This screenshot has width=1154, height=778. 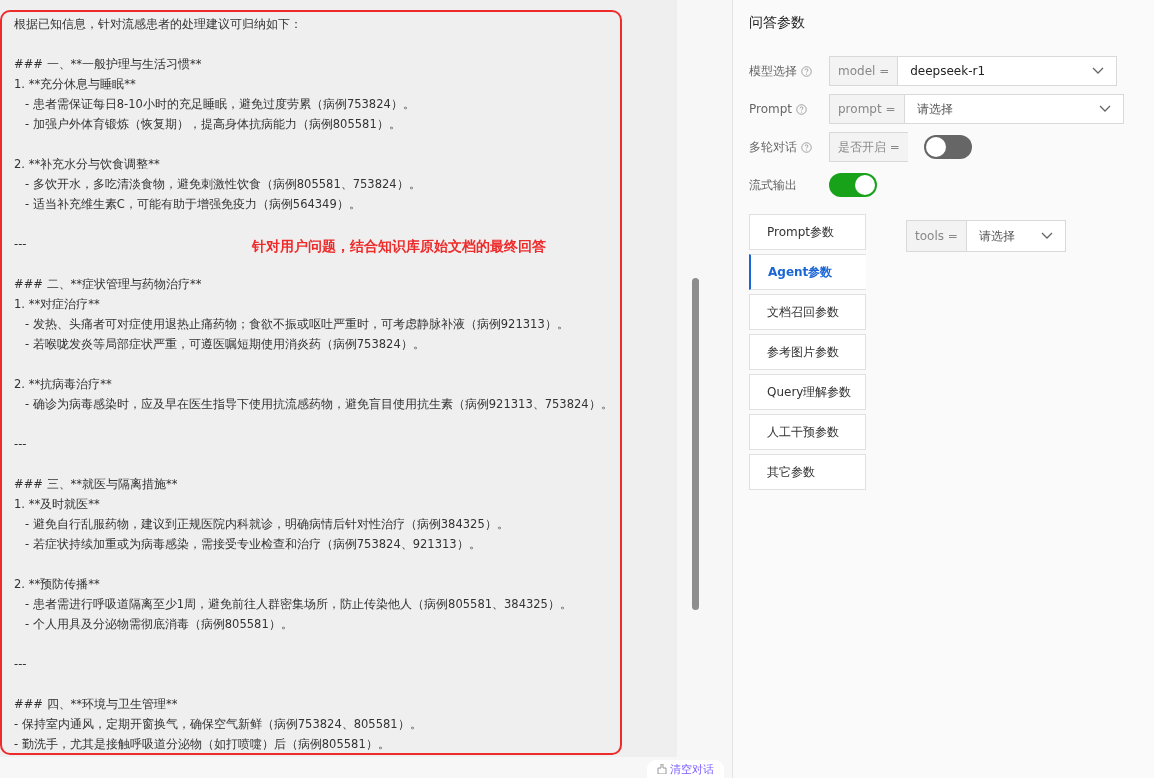 I want to click on settings-tab: Query理解参数, so click(x=807, y=392).